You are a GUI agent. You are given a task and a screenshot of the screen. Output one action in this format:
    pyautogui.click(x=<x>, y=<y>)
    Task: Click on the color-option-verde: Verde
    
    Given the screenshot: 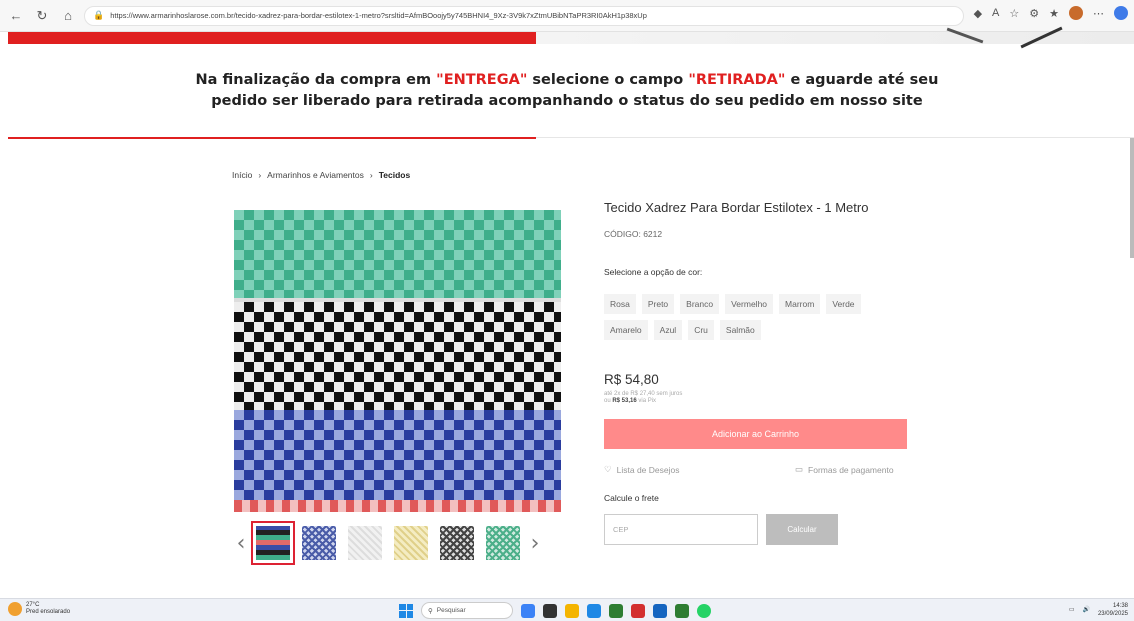 What is the action you would take?
    pyautogui.click(x=843, y=304)
    